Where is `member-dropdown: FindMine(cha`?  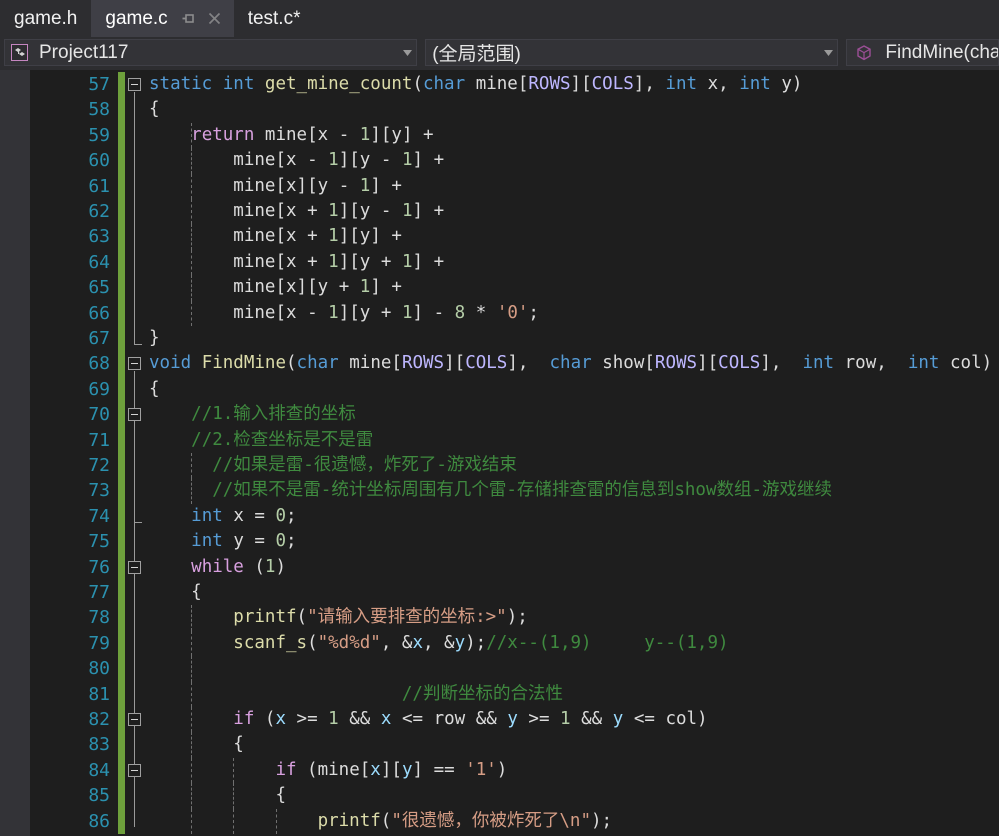 member-dropdown: FindMine(cha is located at coordinates (922, 52).